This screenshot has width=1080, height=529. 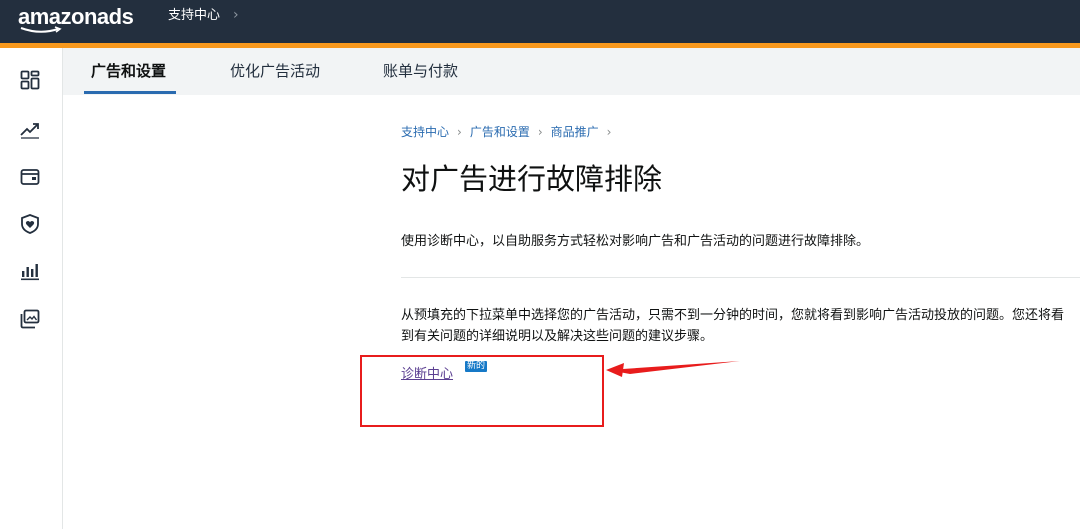 I want to click on shield-heart-icon, so click(x=30, y=224).